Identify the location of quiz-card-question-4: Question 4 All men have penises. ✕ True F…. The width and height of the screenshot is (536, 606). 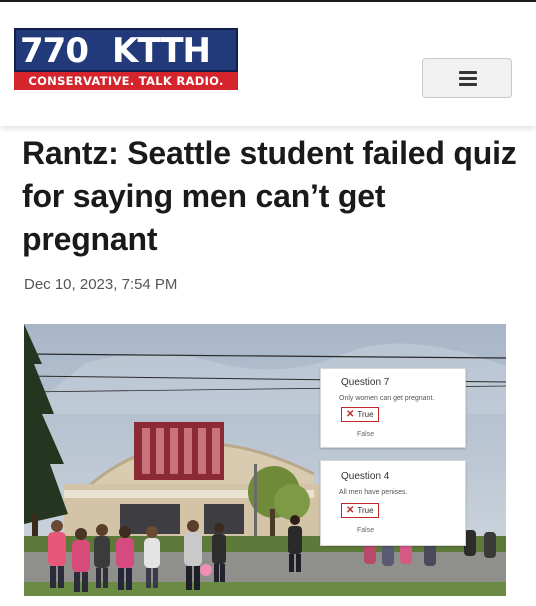
(393, 503).